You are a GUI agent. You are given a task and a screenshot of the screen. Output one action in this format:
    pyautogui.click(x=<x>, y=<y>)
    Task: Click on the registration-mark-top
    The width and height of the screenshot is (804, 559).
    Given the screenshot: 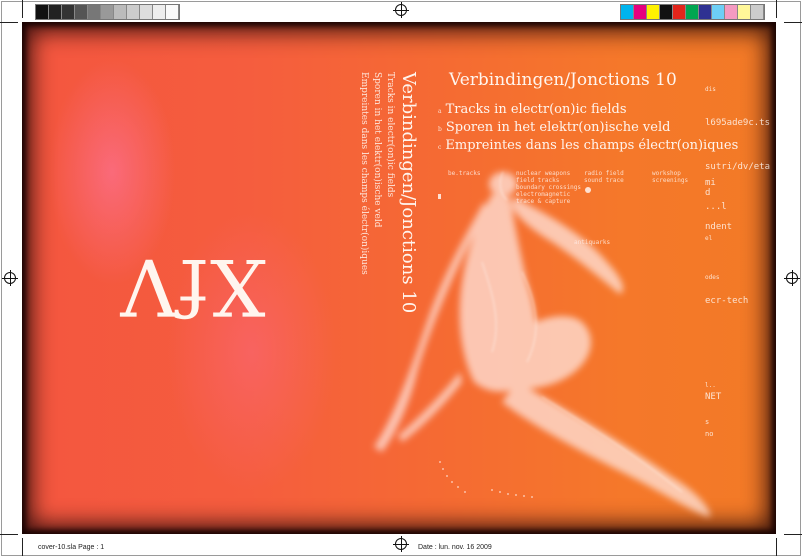 What is the action you would take?
    pyautogui.click(x=401, y=10)
    